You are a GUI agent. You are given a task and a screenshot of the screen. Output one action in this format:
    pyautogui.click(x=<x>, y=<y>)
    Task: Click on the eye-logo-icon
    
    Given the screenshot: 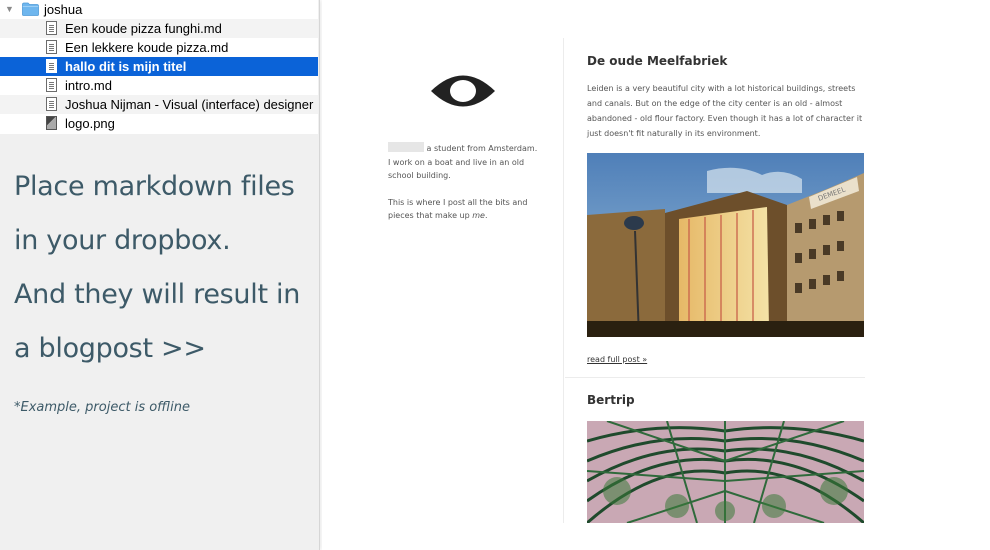 What is the action you would take?
    pyautogui.click(x=463, y=91)
    